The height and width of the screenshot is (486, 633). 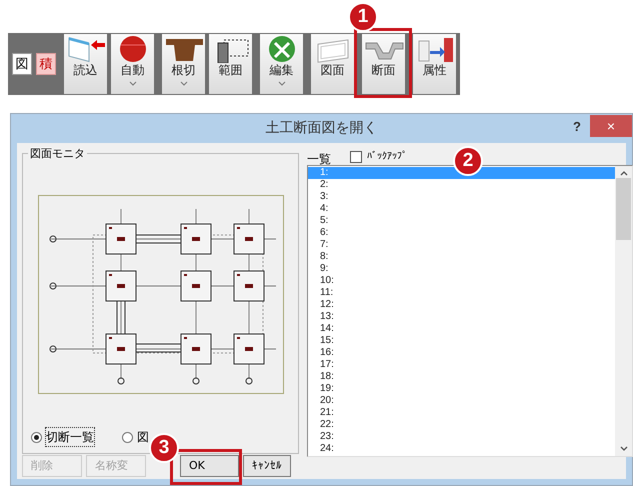 What do you see at coordinates (461, 281) in the screenshot?
I see `list-item: 10:` at bounding box center [461, 281].